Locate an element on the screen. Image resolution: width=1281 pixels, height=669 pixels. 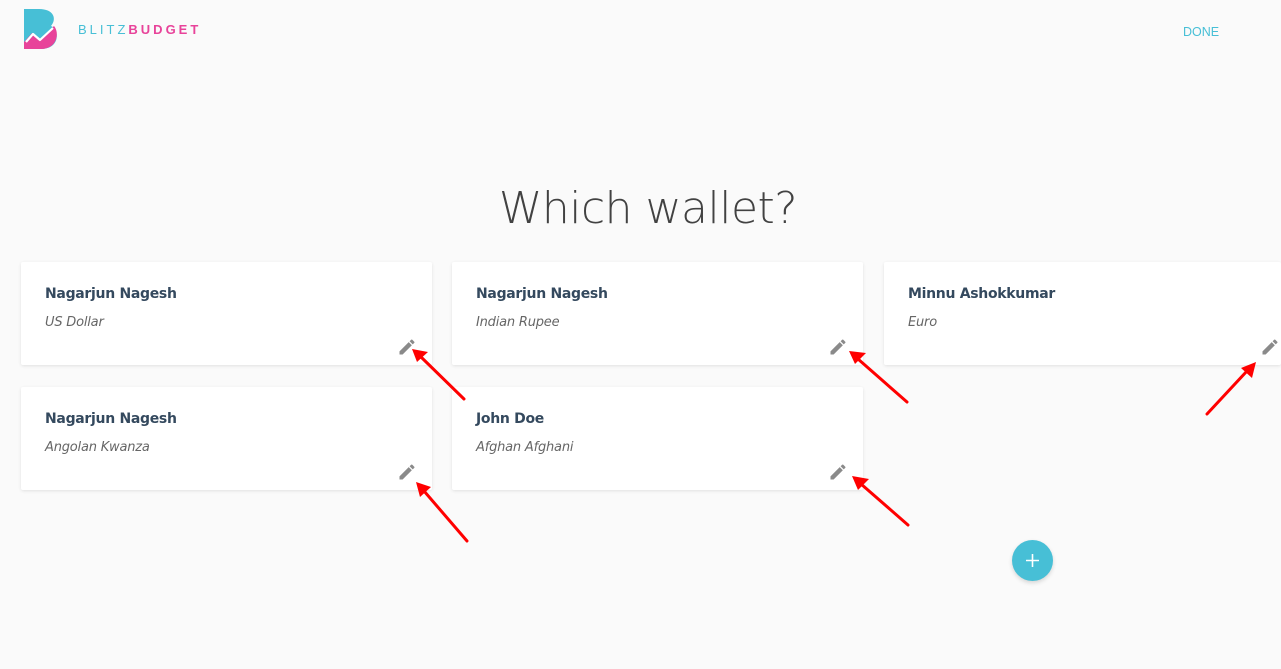
wallet-card: Nagarjun Nagesh US Dollar is located at coordinates (226, 313).